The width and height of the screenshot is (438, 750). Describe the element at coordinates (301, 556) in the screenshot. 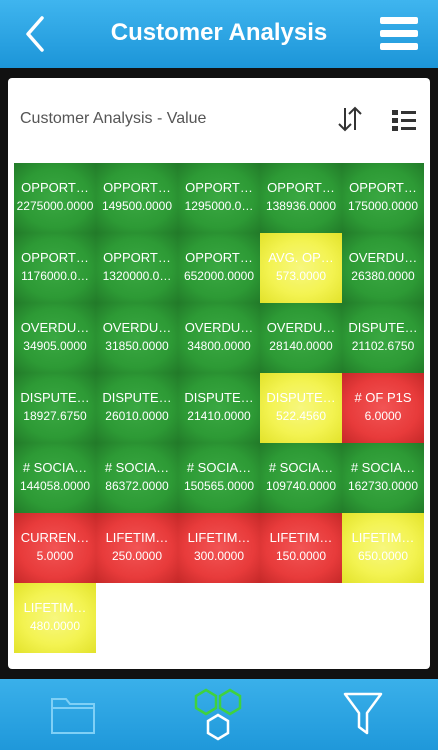

I see `tile-value: 150.0000` at that location.